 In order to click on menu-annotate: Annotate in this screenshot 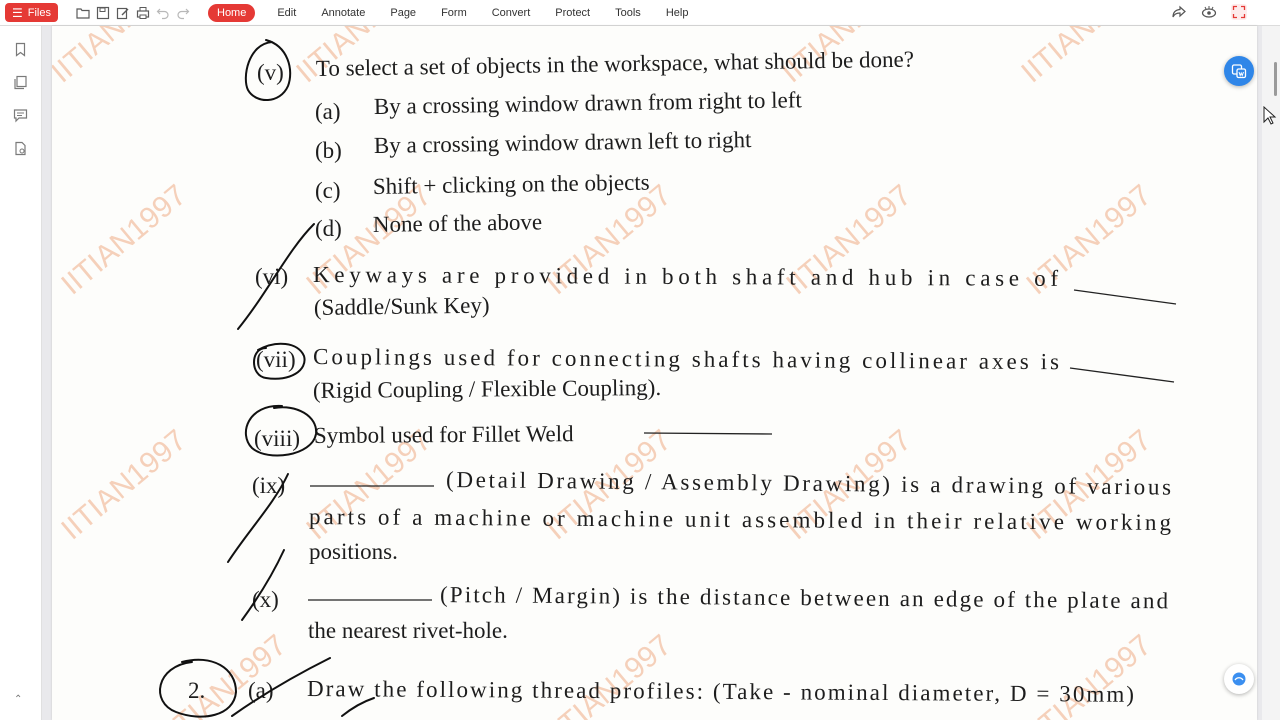, I will do `click(343, 13)`.